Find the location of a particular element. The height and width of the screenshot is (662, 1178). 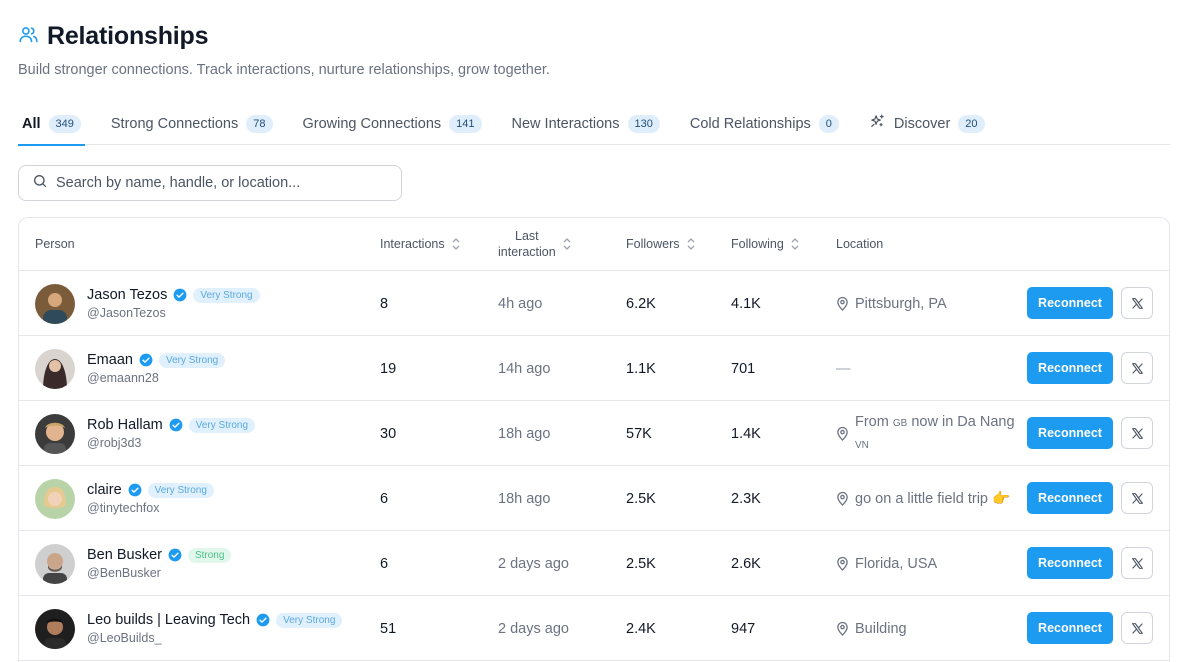

location-text: Florida, USA is located at coordinates (896, 563).